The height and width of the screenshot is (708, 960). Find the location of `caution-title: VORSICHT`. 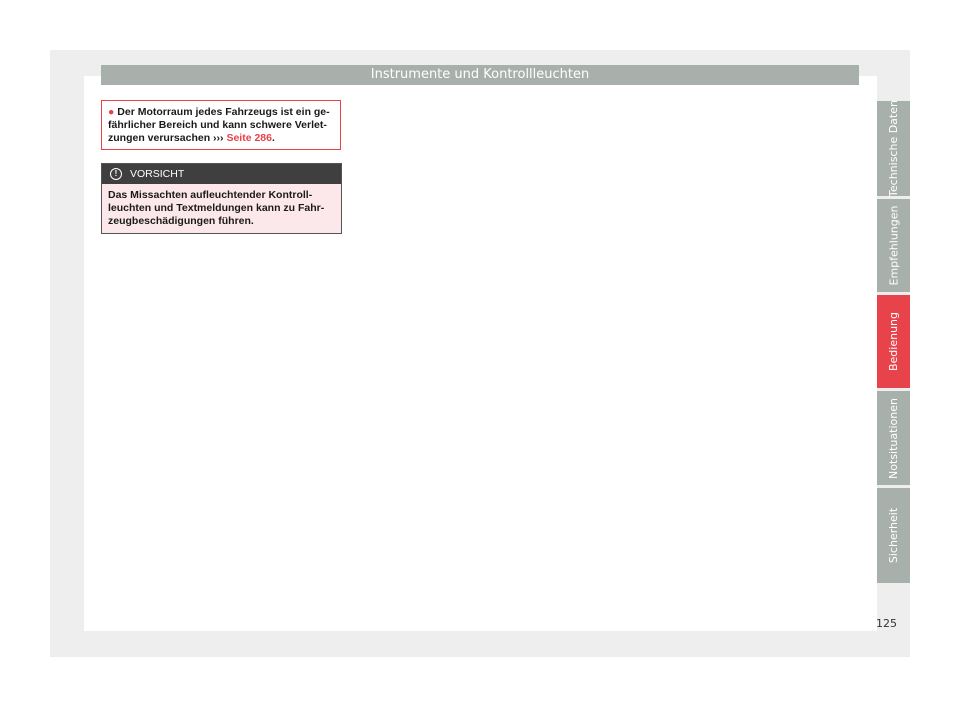

caution-title: VORSICHT is located at coordinates (157, 174).